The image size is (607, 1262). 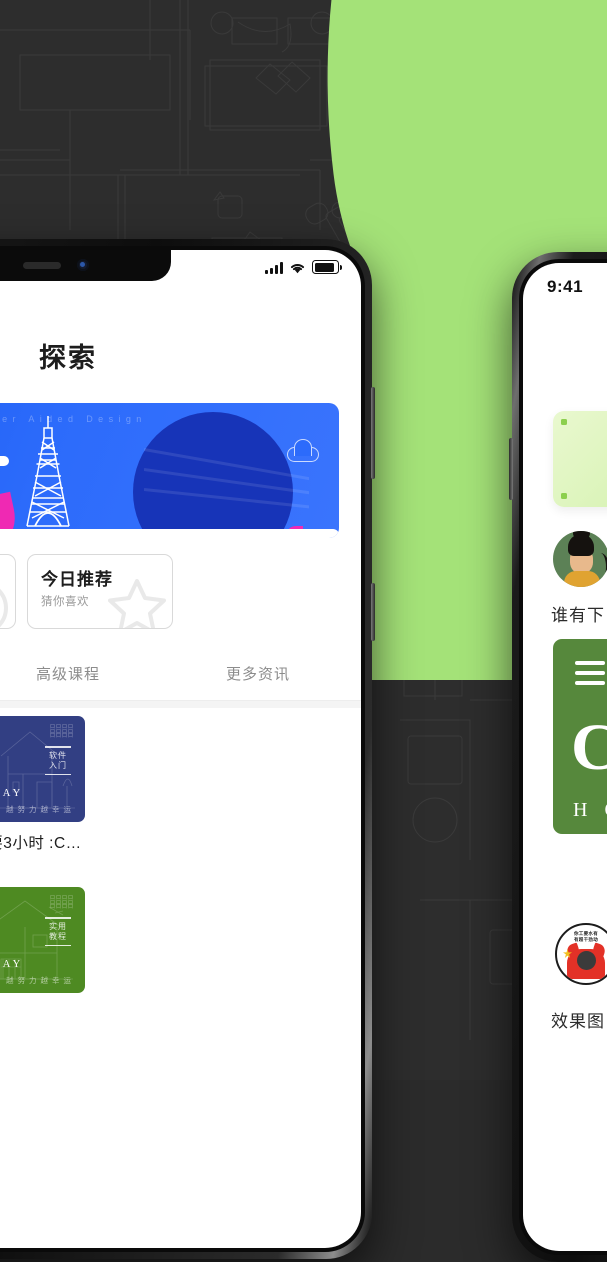 What do you see at coordinates (258, 673) in the screenshot?
I see `tab-2: 更多资讯` at bounding box center [258, 673].